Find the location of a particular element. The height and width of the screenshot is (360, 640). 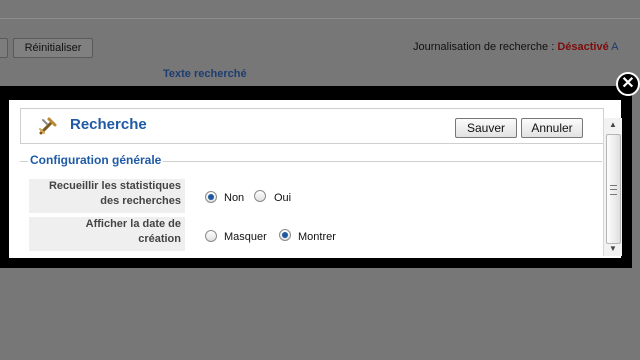

option-label-oui: Oui is located at coordinates (283, 198).